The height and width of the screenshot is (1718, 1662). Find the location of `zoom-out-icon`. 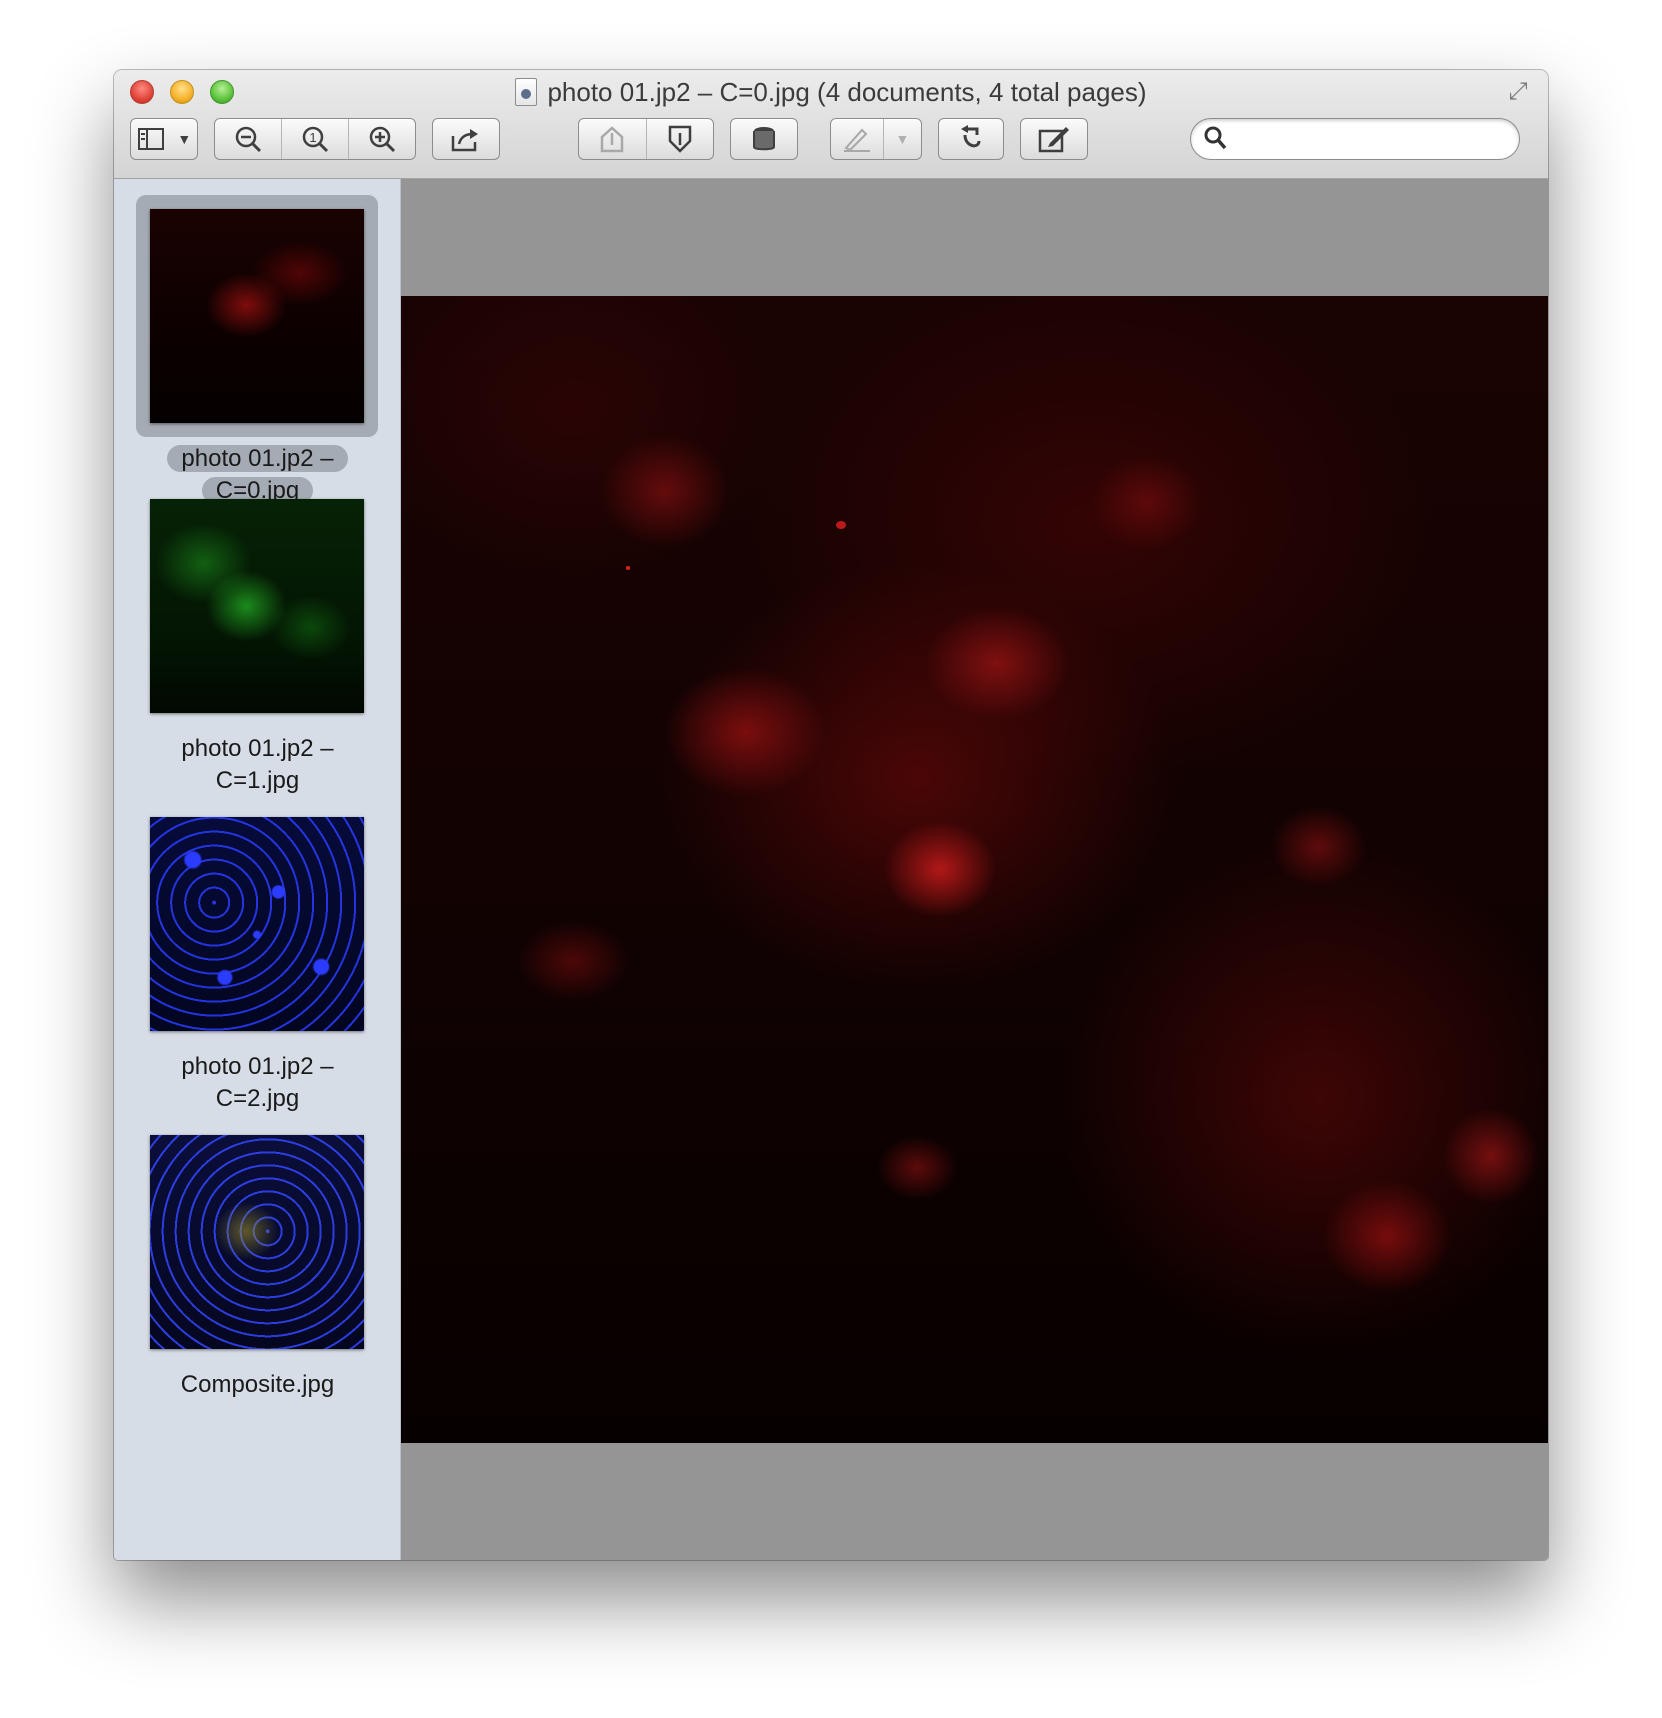

zoom-out-icon is located at coordinates (248, 139).